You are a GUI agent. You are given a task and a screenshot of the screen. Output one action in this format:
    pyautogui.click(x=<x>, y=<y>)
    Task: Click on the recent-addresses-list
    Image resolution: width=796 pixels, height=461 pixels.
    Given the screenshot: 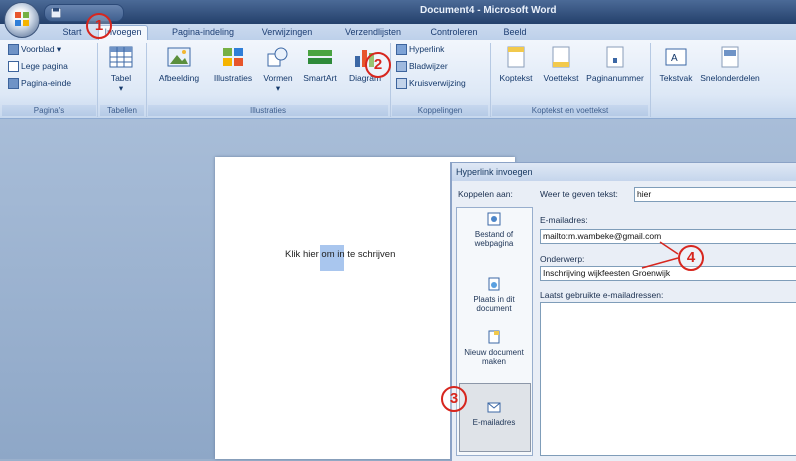 What is the action you would take?
    pyautogui.click(x=668, y=379)
    